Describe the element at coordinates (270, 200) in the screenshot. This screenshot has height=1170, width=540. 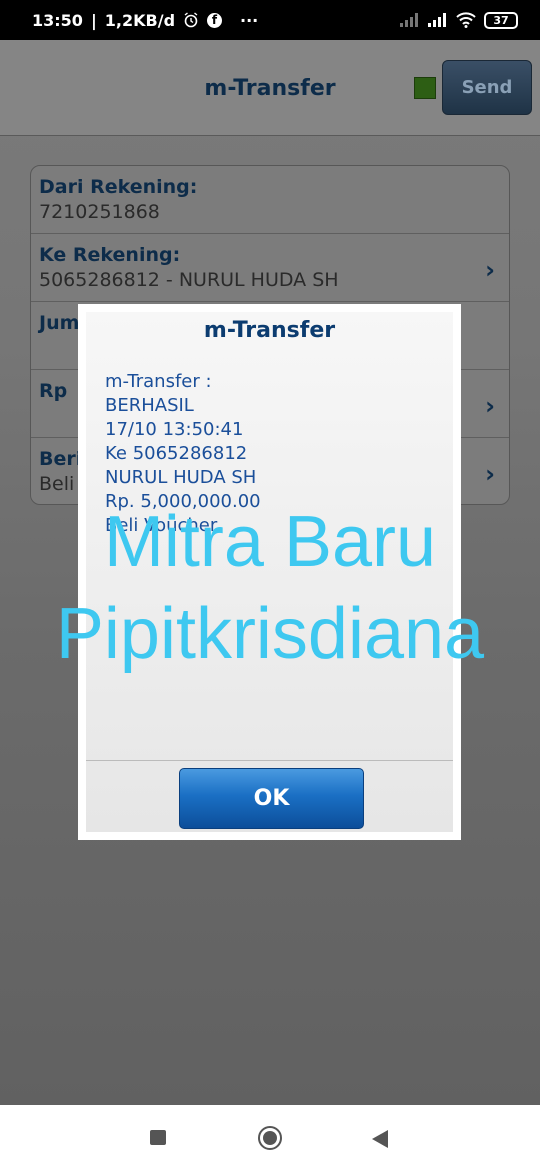
I see `from-account-row: Dari Rekening: 7210251868` at that location.